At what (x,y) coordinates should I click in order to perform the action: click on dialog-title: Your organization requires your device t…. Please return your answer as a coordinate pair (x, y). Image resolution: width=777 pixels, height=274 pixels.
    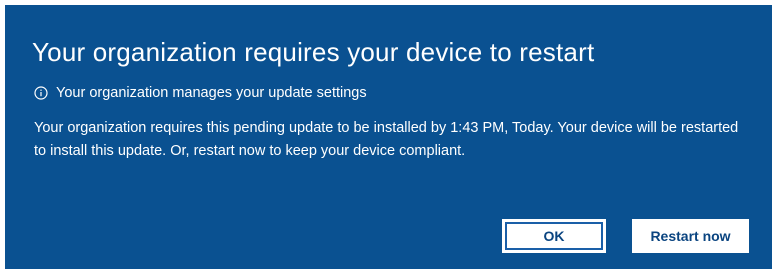
    Looking at the image, I should click on (313, 52).